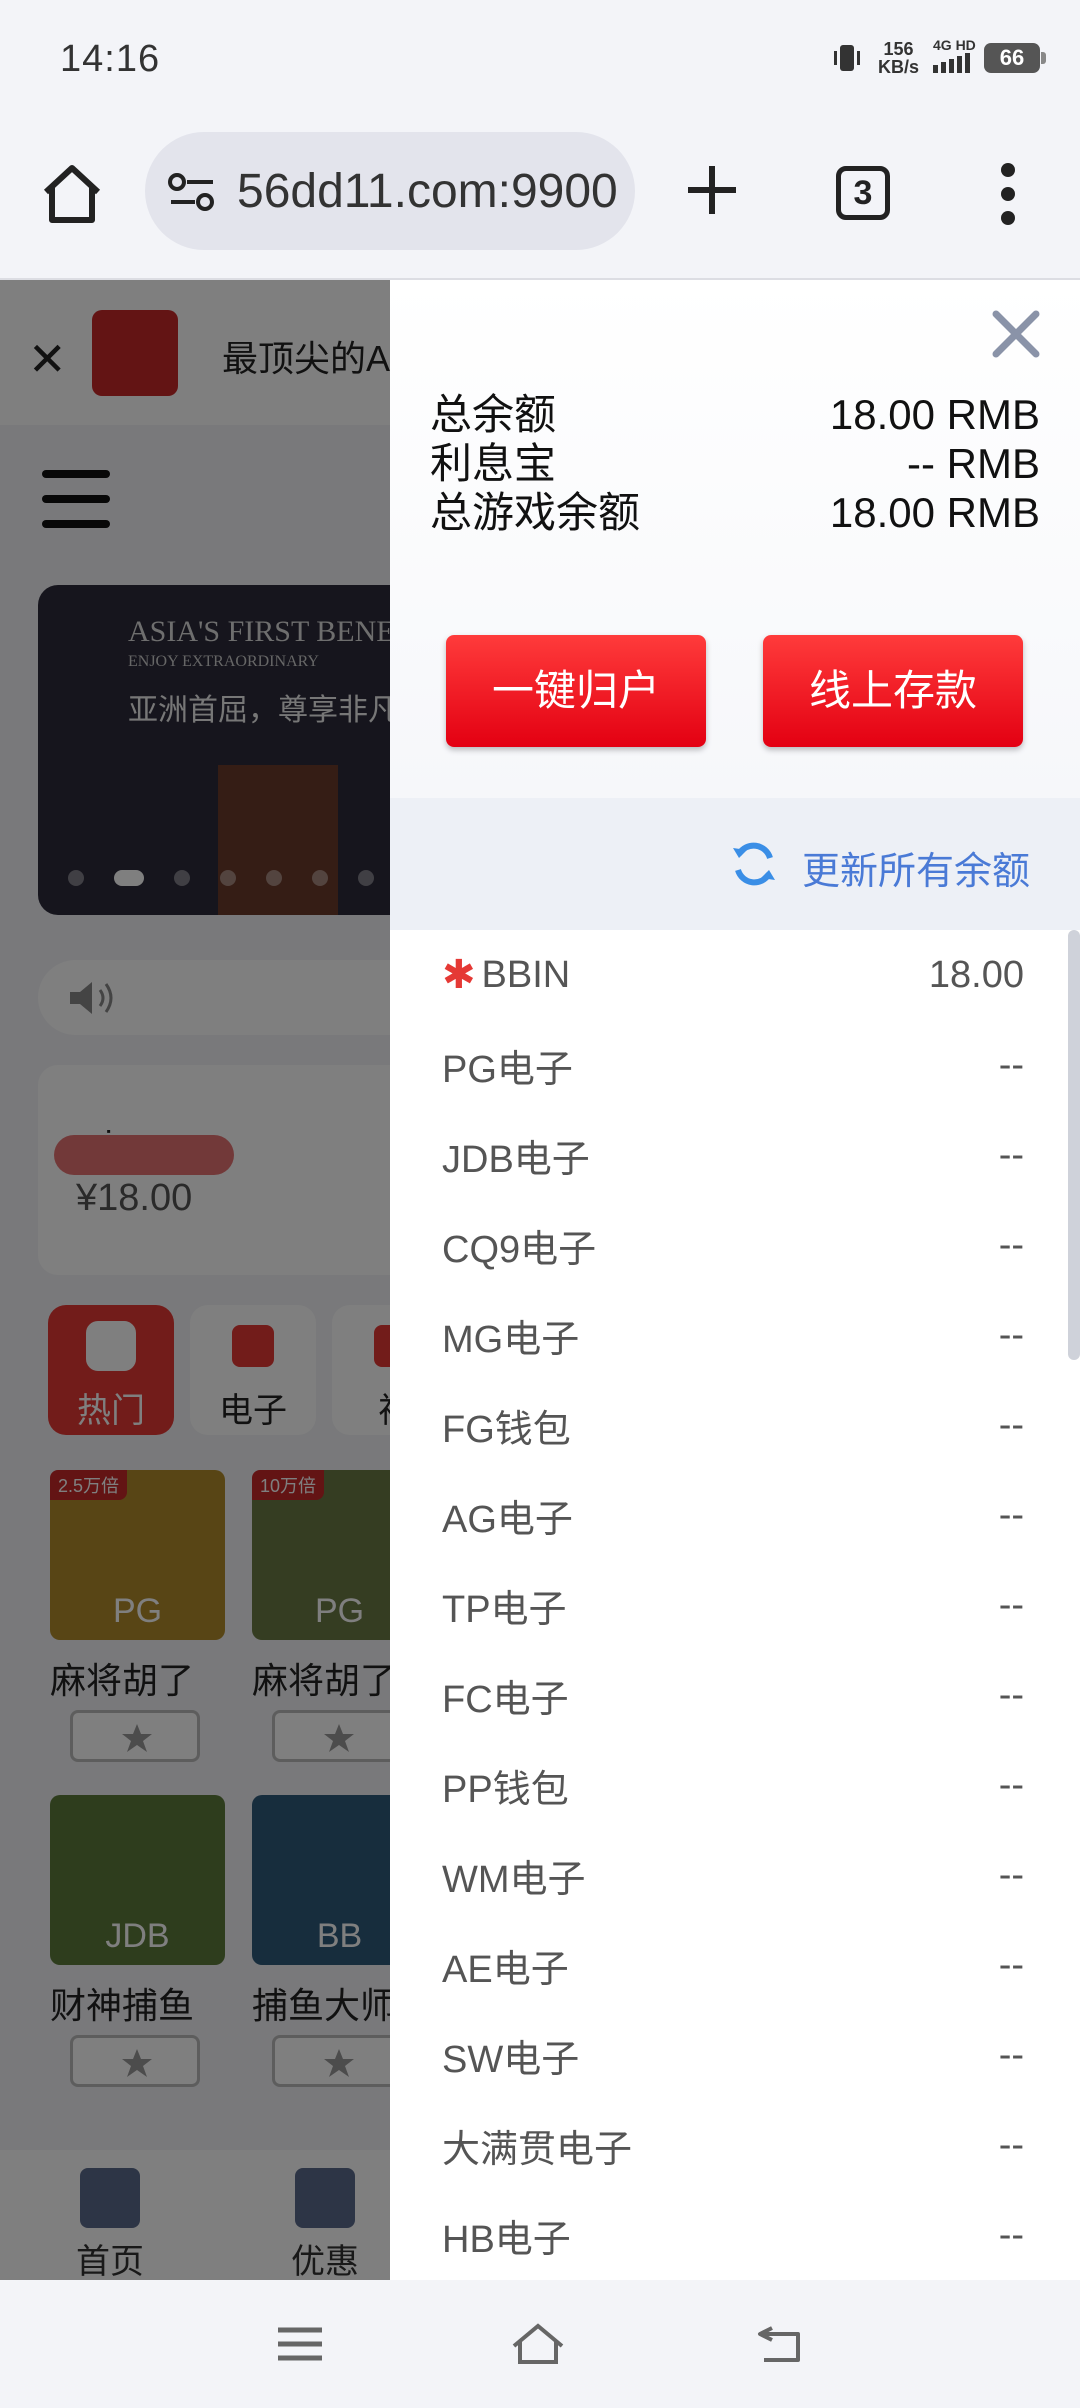 This screenshot has height=2408, width=1080. I want to click on wallet-name: CQ9电子, so click(519, 1245).